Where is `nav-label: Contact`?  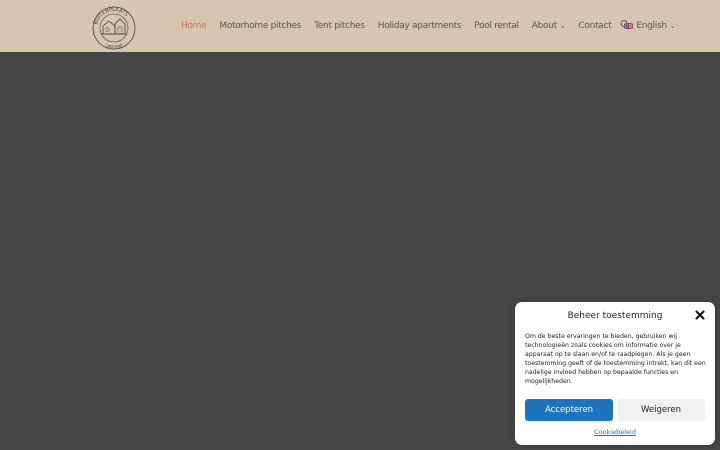
nav-label: Contact is located at coordinates (595, 26).